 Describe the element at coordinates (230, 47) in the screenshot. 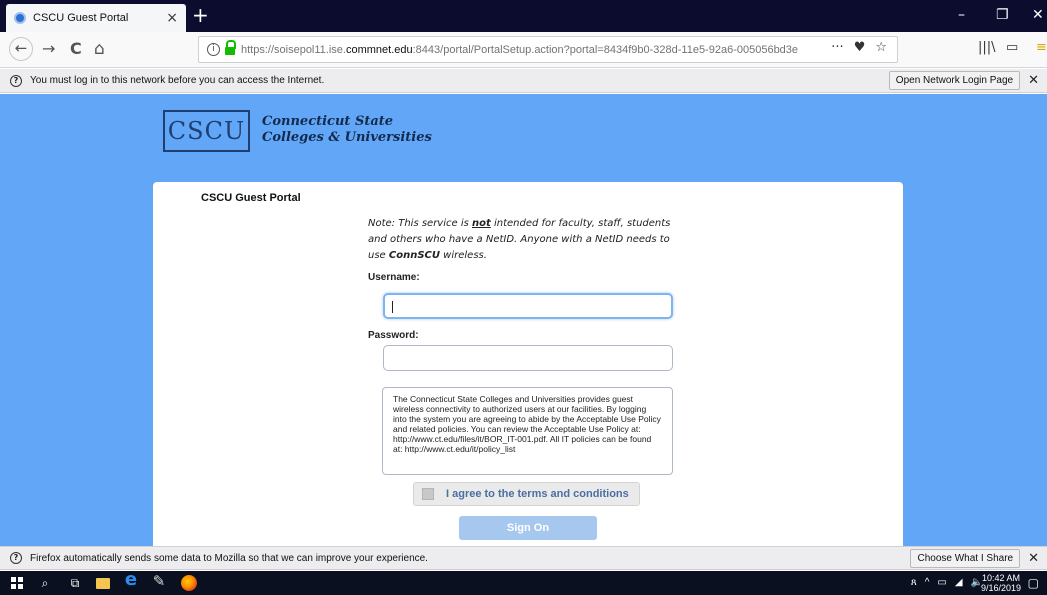

I see `lock-icon` at that location.